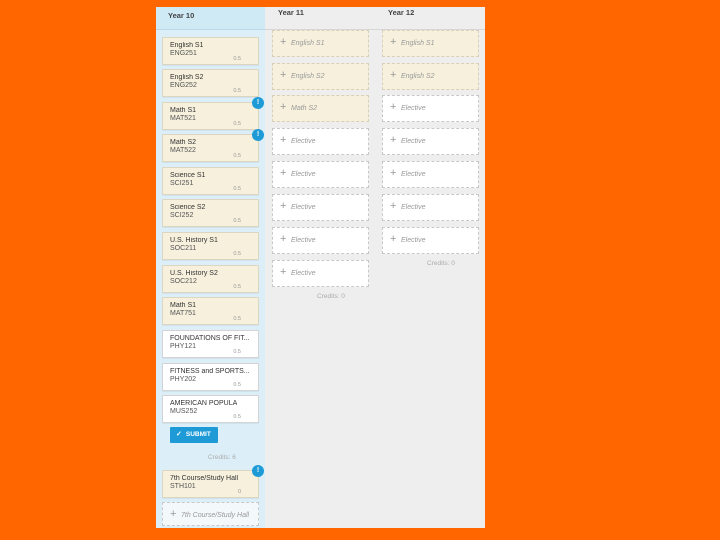  Describe the element at coordinates (187, 77) in the screenshot. I see `course-name: English S2` at that location.